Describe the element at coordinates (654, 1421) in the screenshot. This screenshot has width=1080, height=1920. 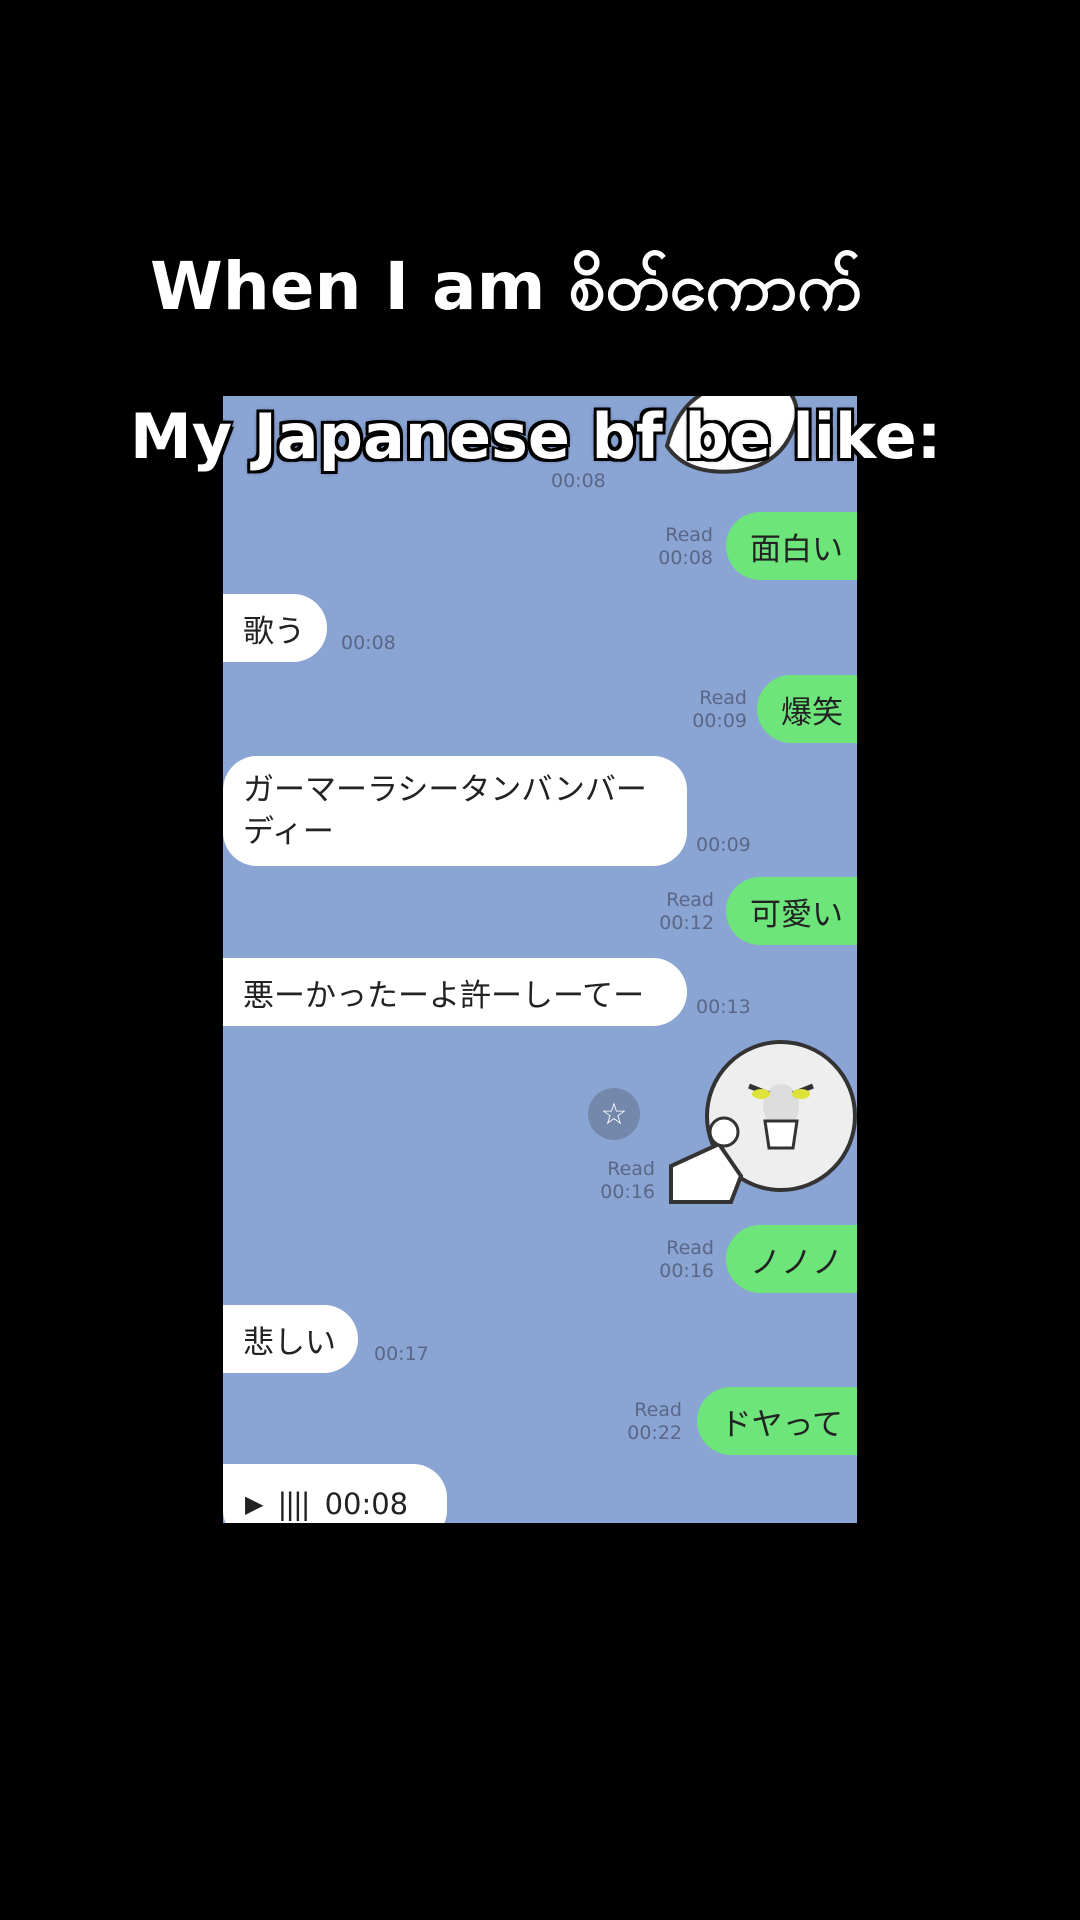
I see `read-receipt: Read 00:22` at that location.